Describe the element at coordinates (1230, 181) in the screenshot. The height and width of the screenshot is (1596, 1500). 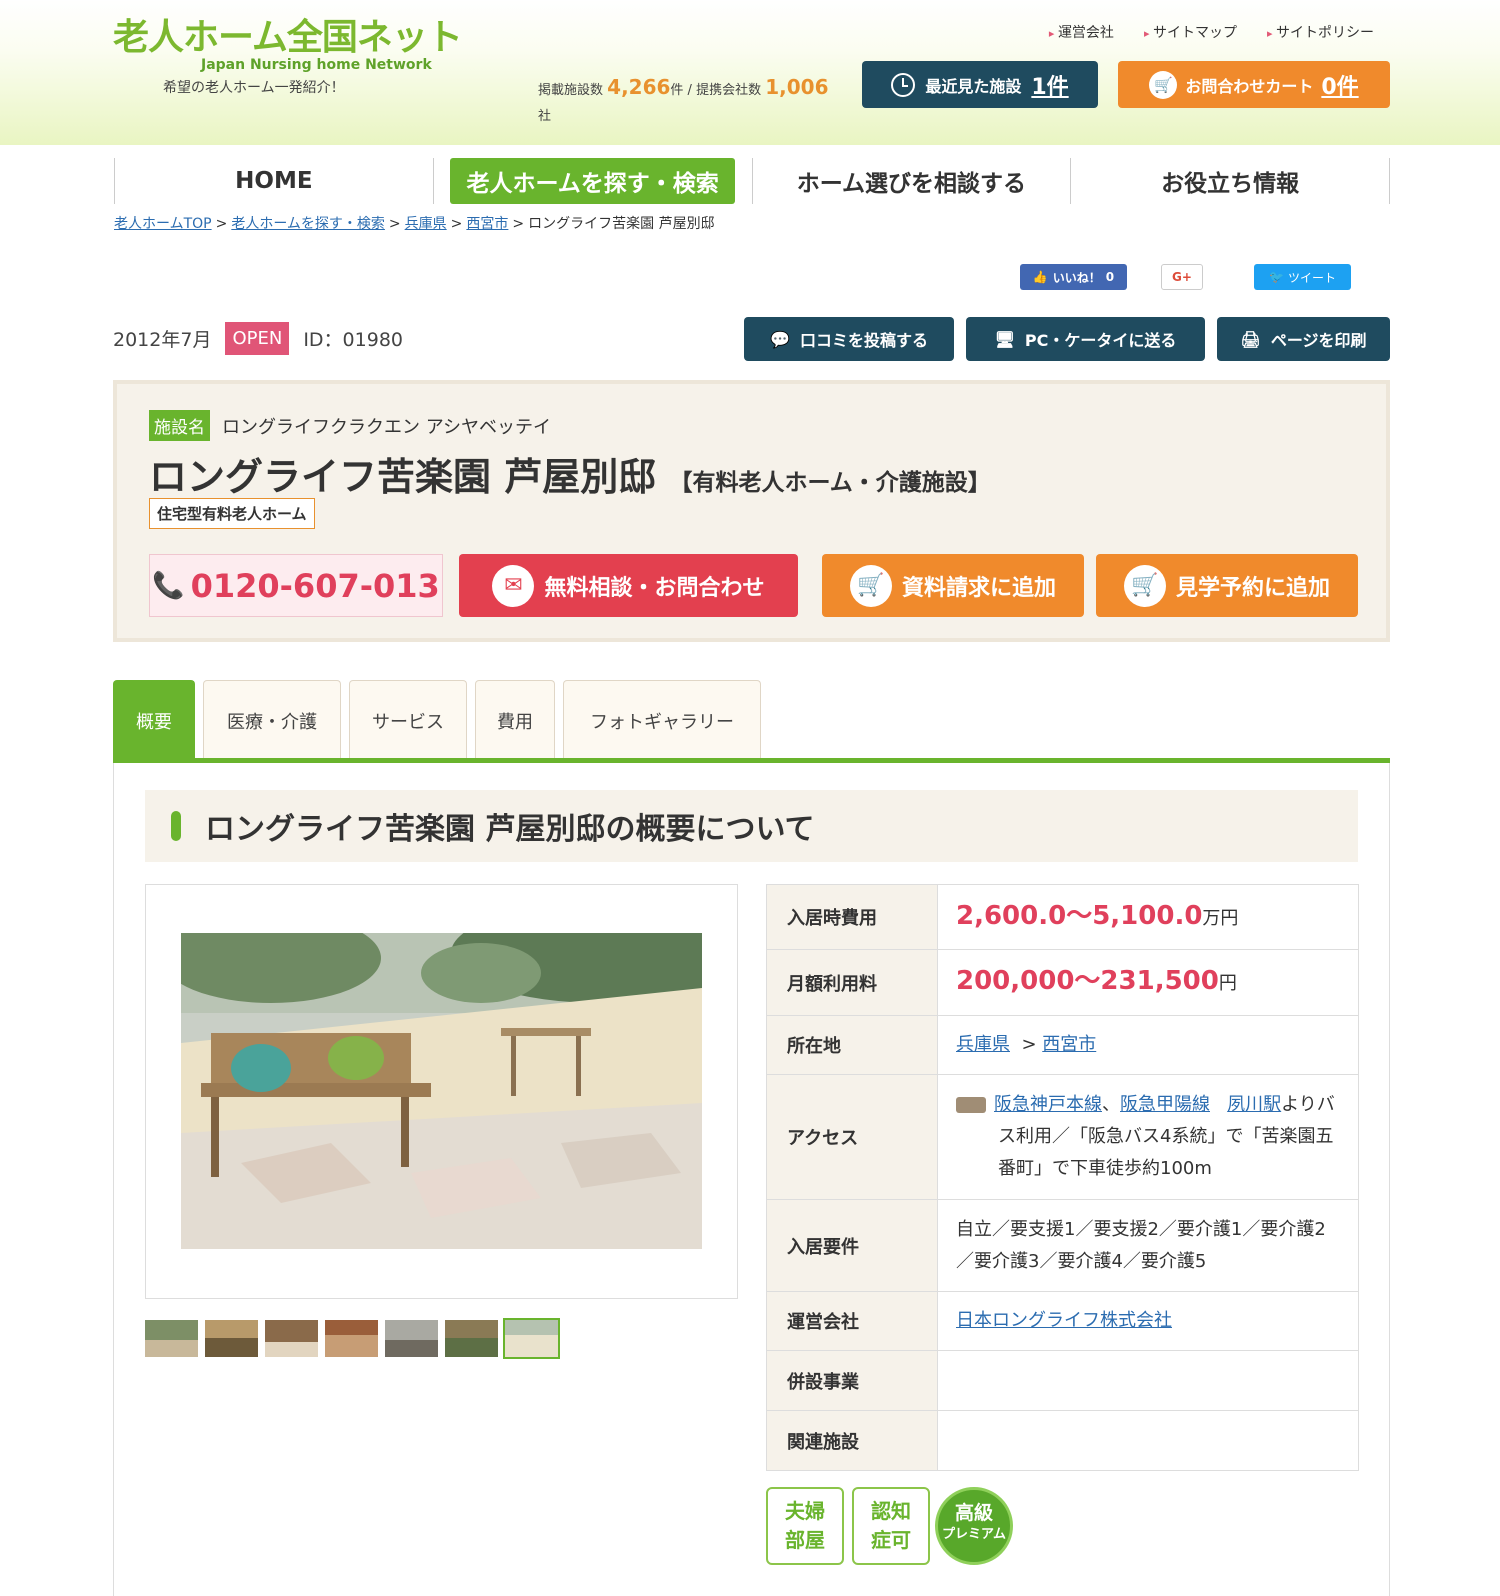
I see `nav-info: お役立ち情報` at that location.